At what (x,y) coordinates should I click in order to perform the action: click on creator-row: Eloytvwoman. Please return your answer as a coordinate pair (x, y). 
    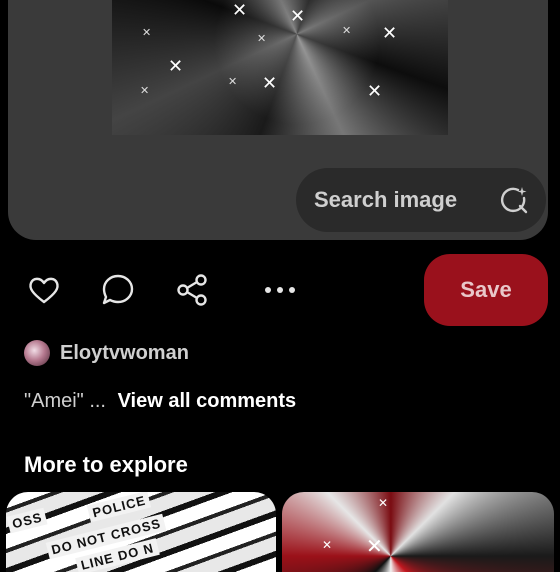
    Looking at the image, I should click on (106, 353).